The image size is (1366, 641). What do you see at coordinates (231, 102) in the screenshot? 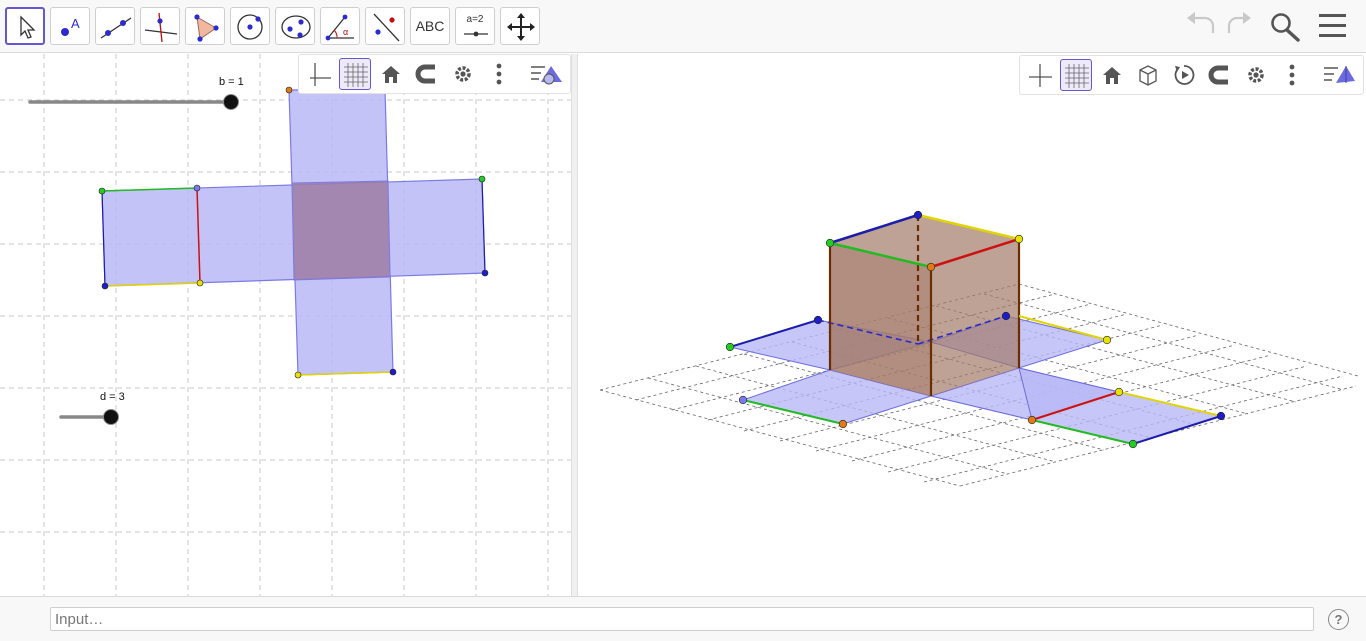
I see `slider-b-knob` at bounding box center [231, 102].